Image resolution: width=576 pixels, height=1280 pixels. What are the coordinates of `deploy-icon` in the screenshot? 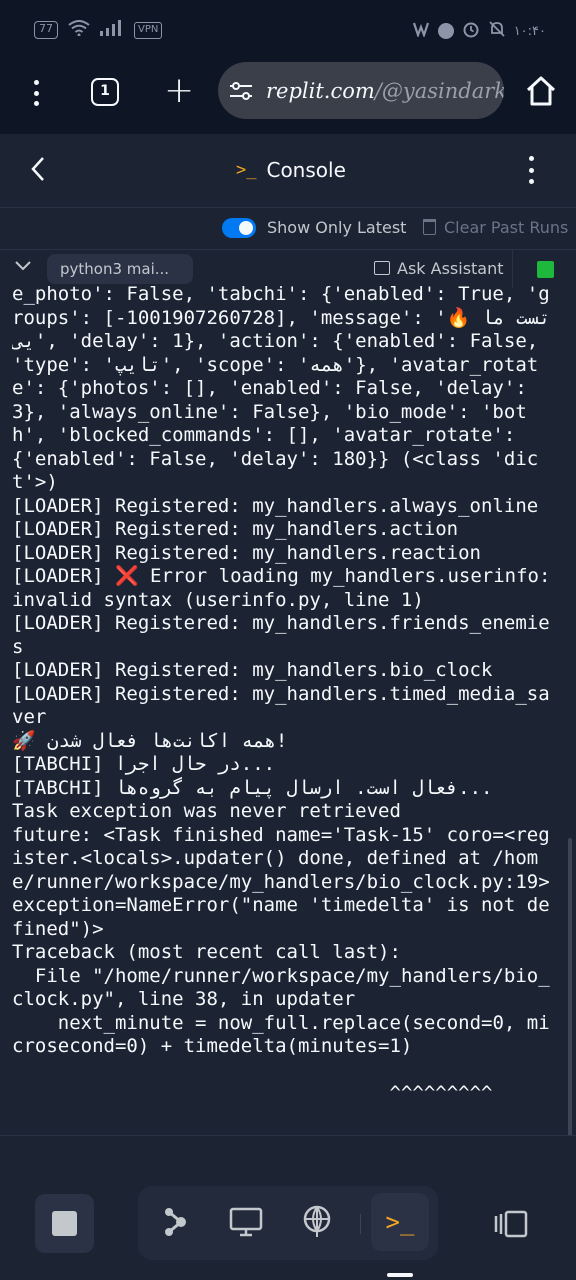 It's located at (317, 1221).